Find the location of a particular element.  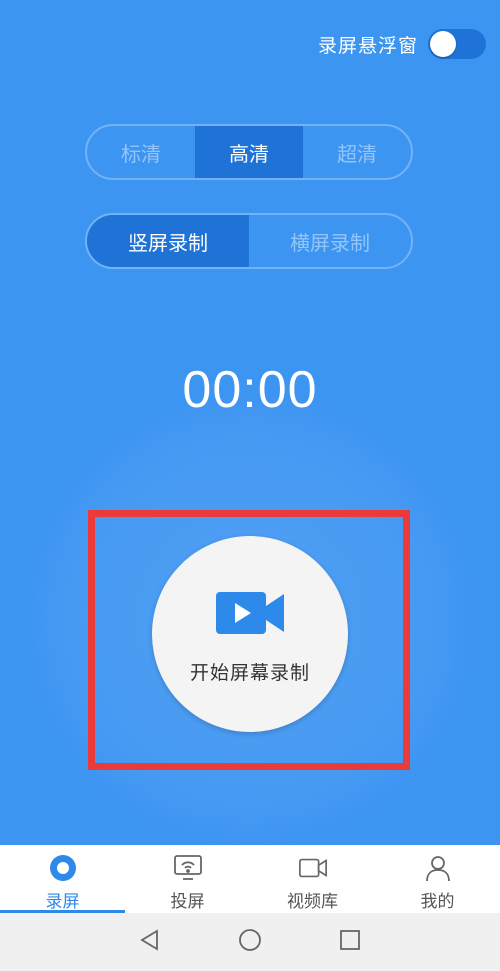

start-recording-button: 开始屏幕录制 is located at coordinates (250, 634).